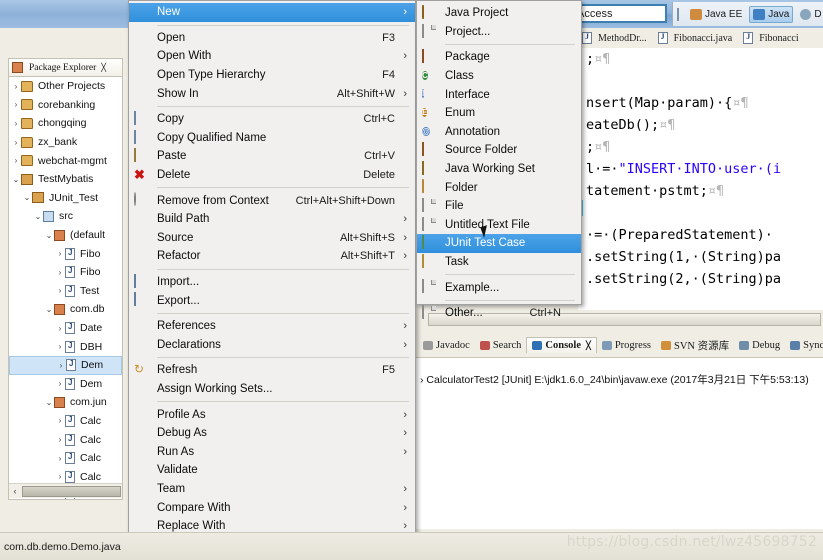 The width and height of the screenshot is (823, 560). I want to click on menu-item-validate: Validate, so click(272, 470).